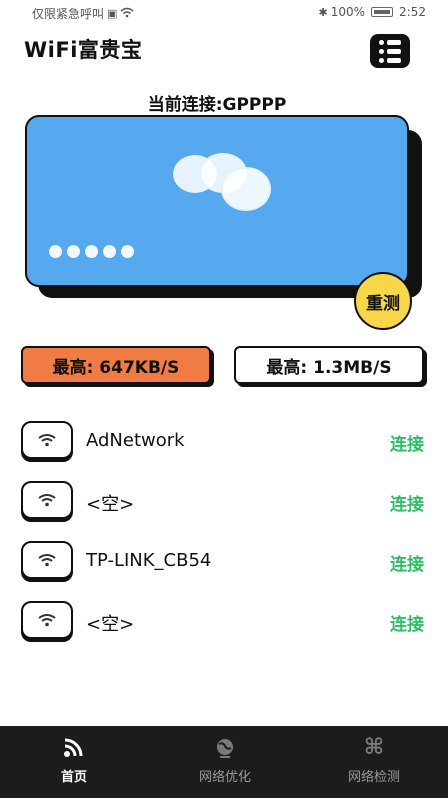  I want to click on tab-home: 首页, so click(74, 762).